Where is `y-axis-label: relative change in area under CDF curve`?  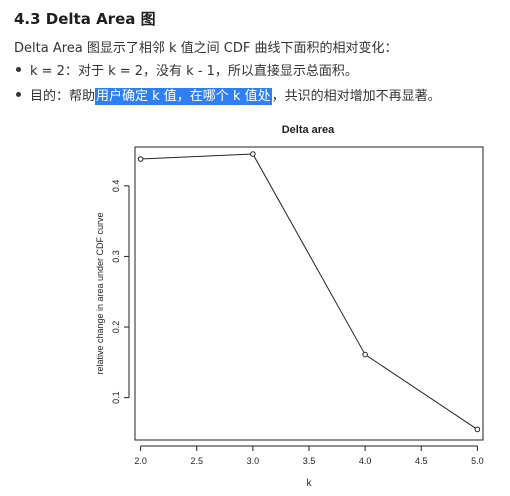
y-axis-label: relative change in area under CDF curve is located at coordinates (100, 293).